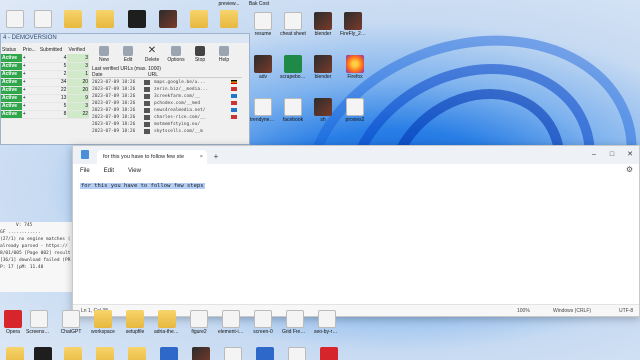 This screenshot has height=360, width=640. Describe the element at coordinates (103, 322) in the screenshot. I see `desktop-icon: workspace` at that location.